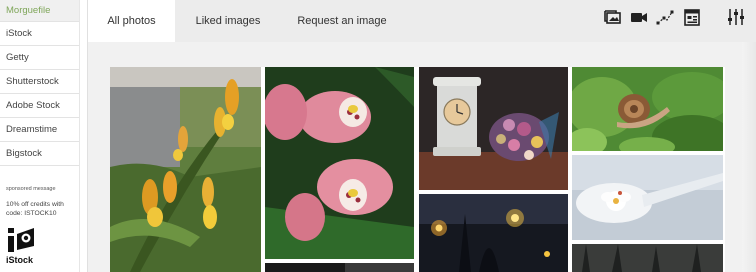  I want to click on sidebar-item-dreamstime: Dreamstime, so click(39, 130).